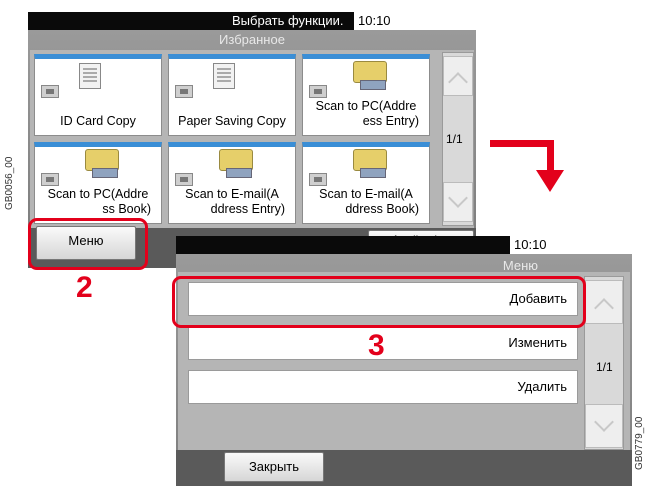 The image size is (650, 488). What do you see at coordinates (232, 183) in the screenshot?
I see `tile-scan-to-email-address-entry: Scan to E-mail(A ddress Entry)` at bounding box center [232, 183].